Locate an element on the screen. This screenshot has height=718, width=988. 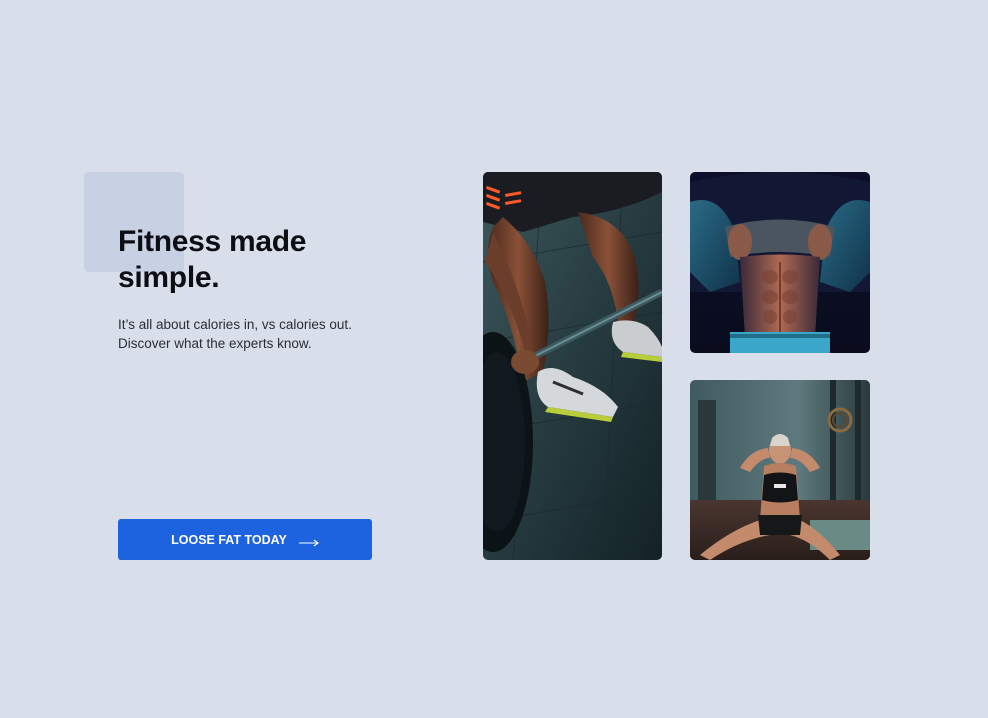
situp-photo is located at coordinates (780, 470).